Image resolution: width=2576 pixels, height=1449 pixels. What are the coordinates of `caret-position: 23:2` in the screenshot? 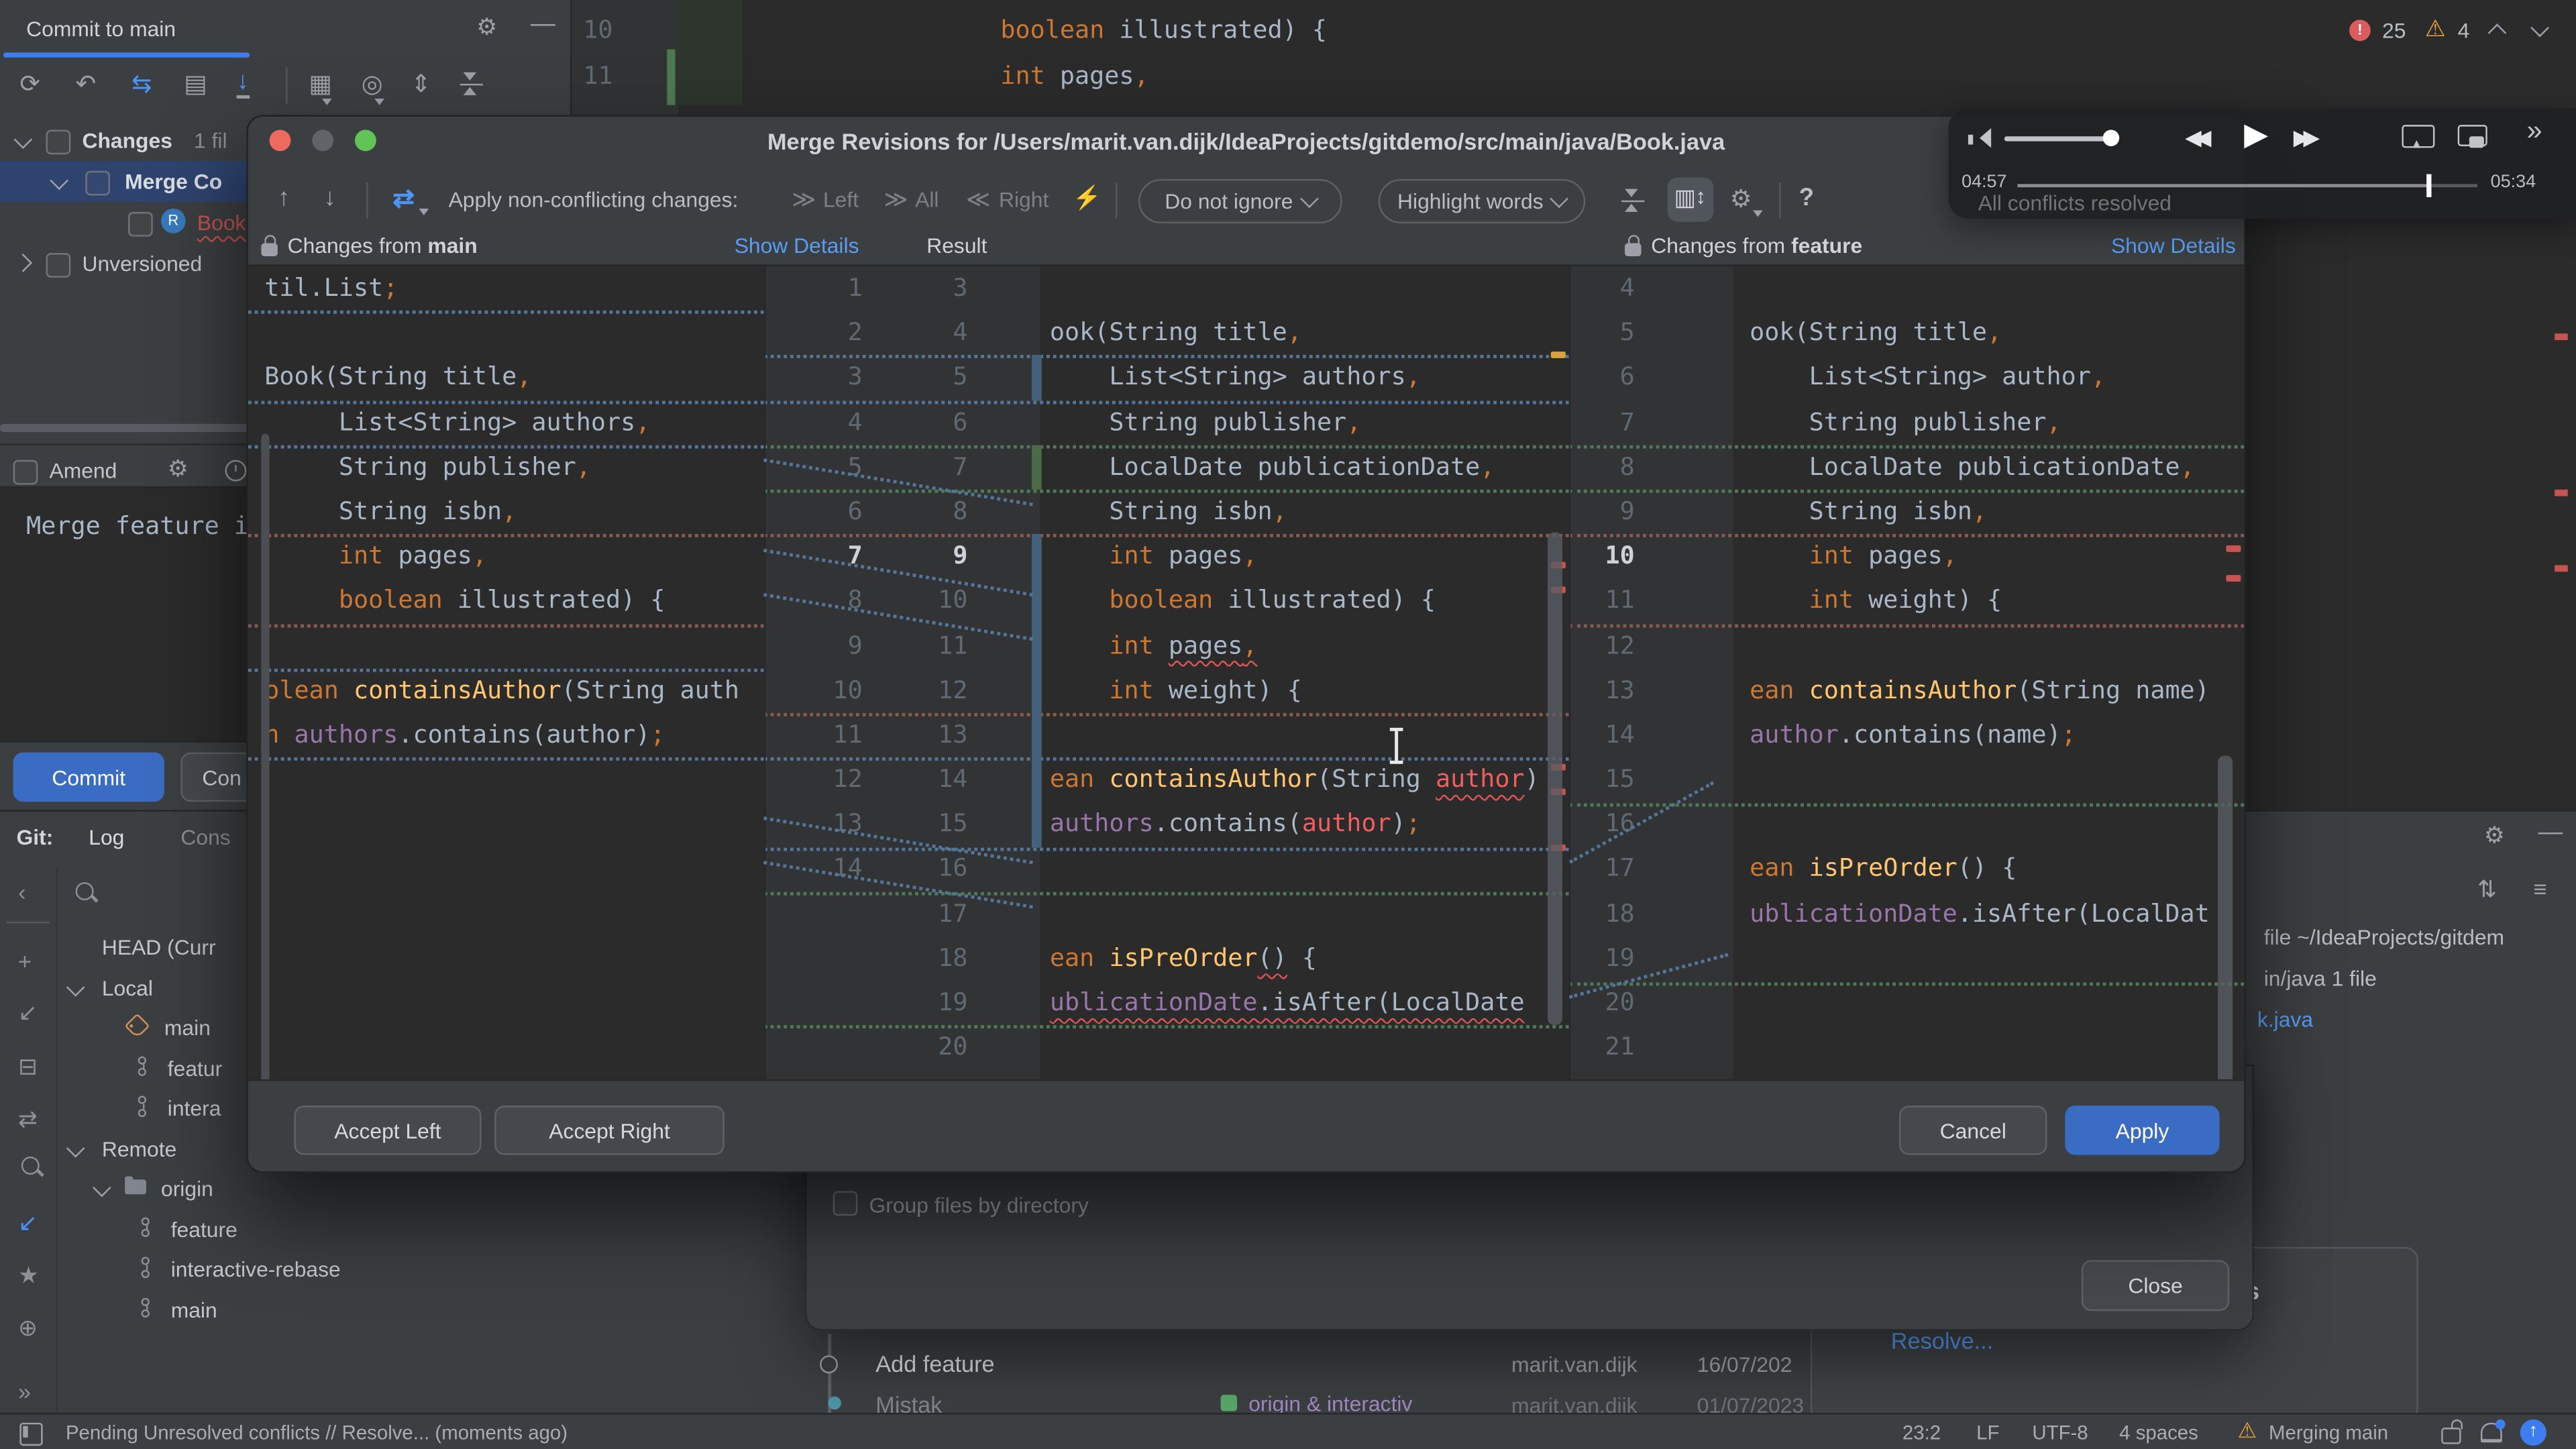 It's located at (1921, 1432).